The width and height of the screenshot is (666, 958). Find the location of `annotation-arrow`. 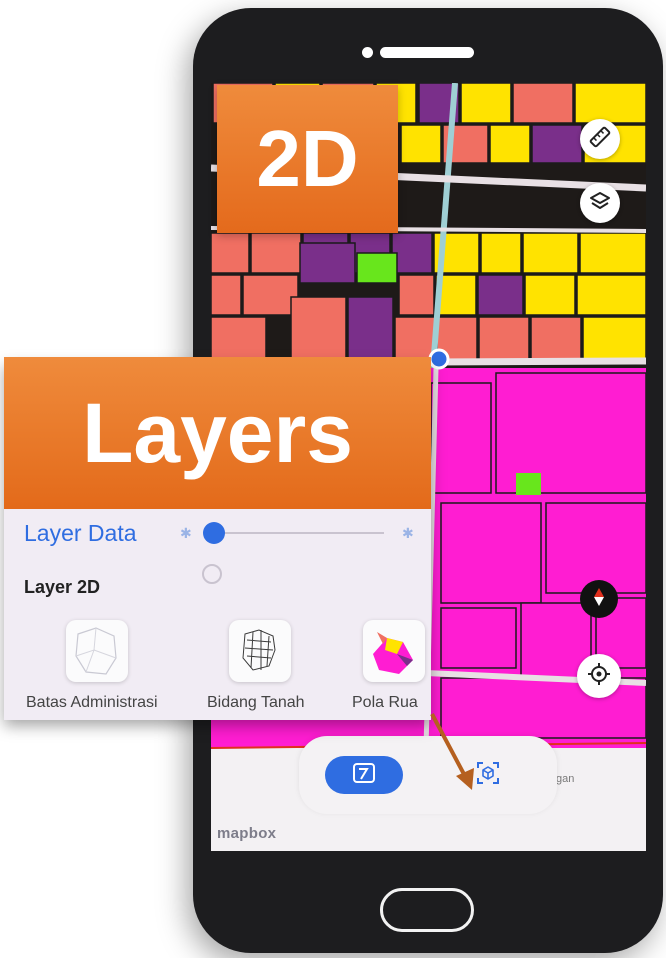

annotation-arrow is located at coordinates (452, 751).